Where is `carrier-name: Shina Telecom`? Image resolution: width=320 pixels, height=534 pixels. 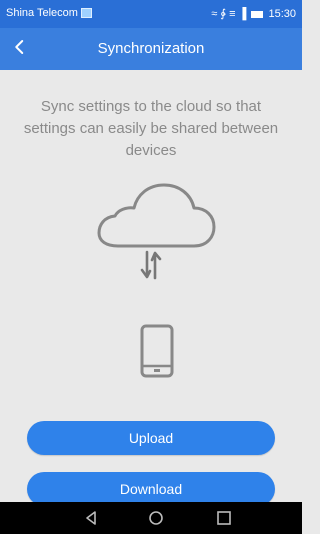
carrier-name: Shina Telecom is located at coordinates (49, 13).